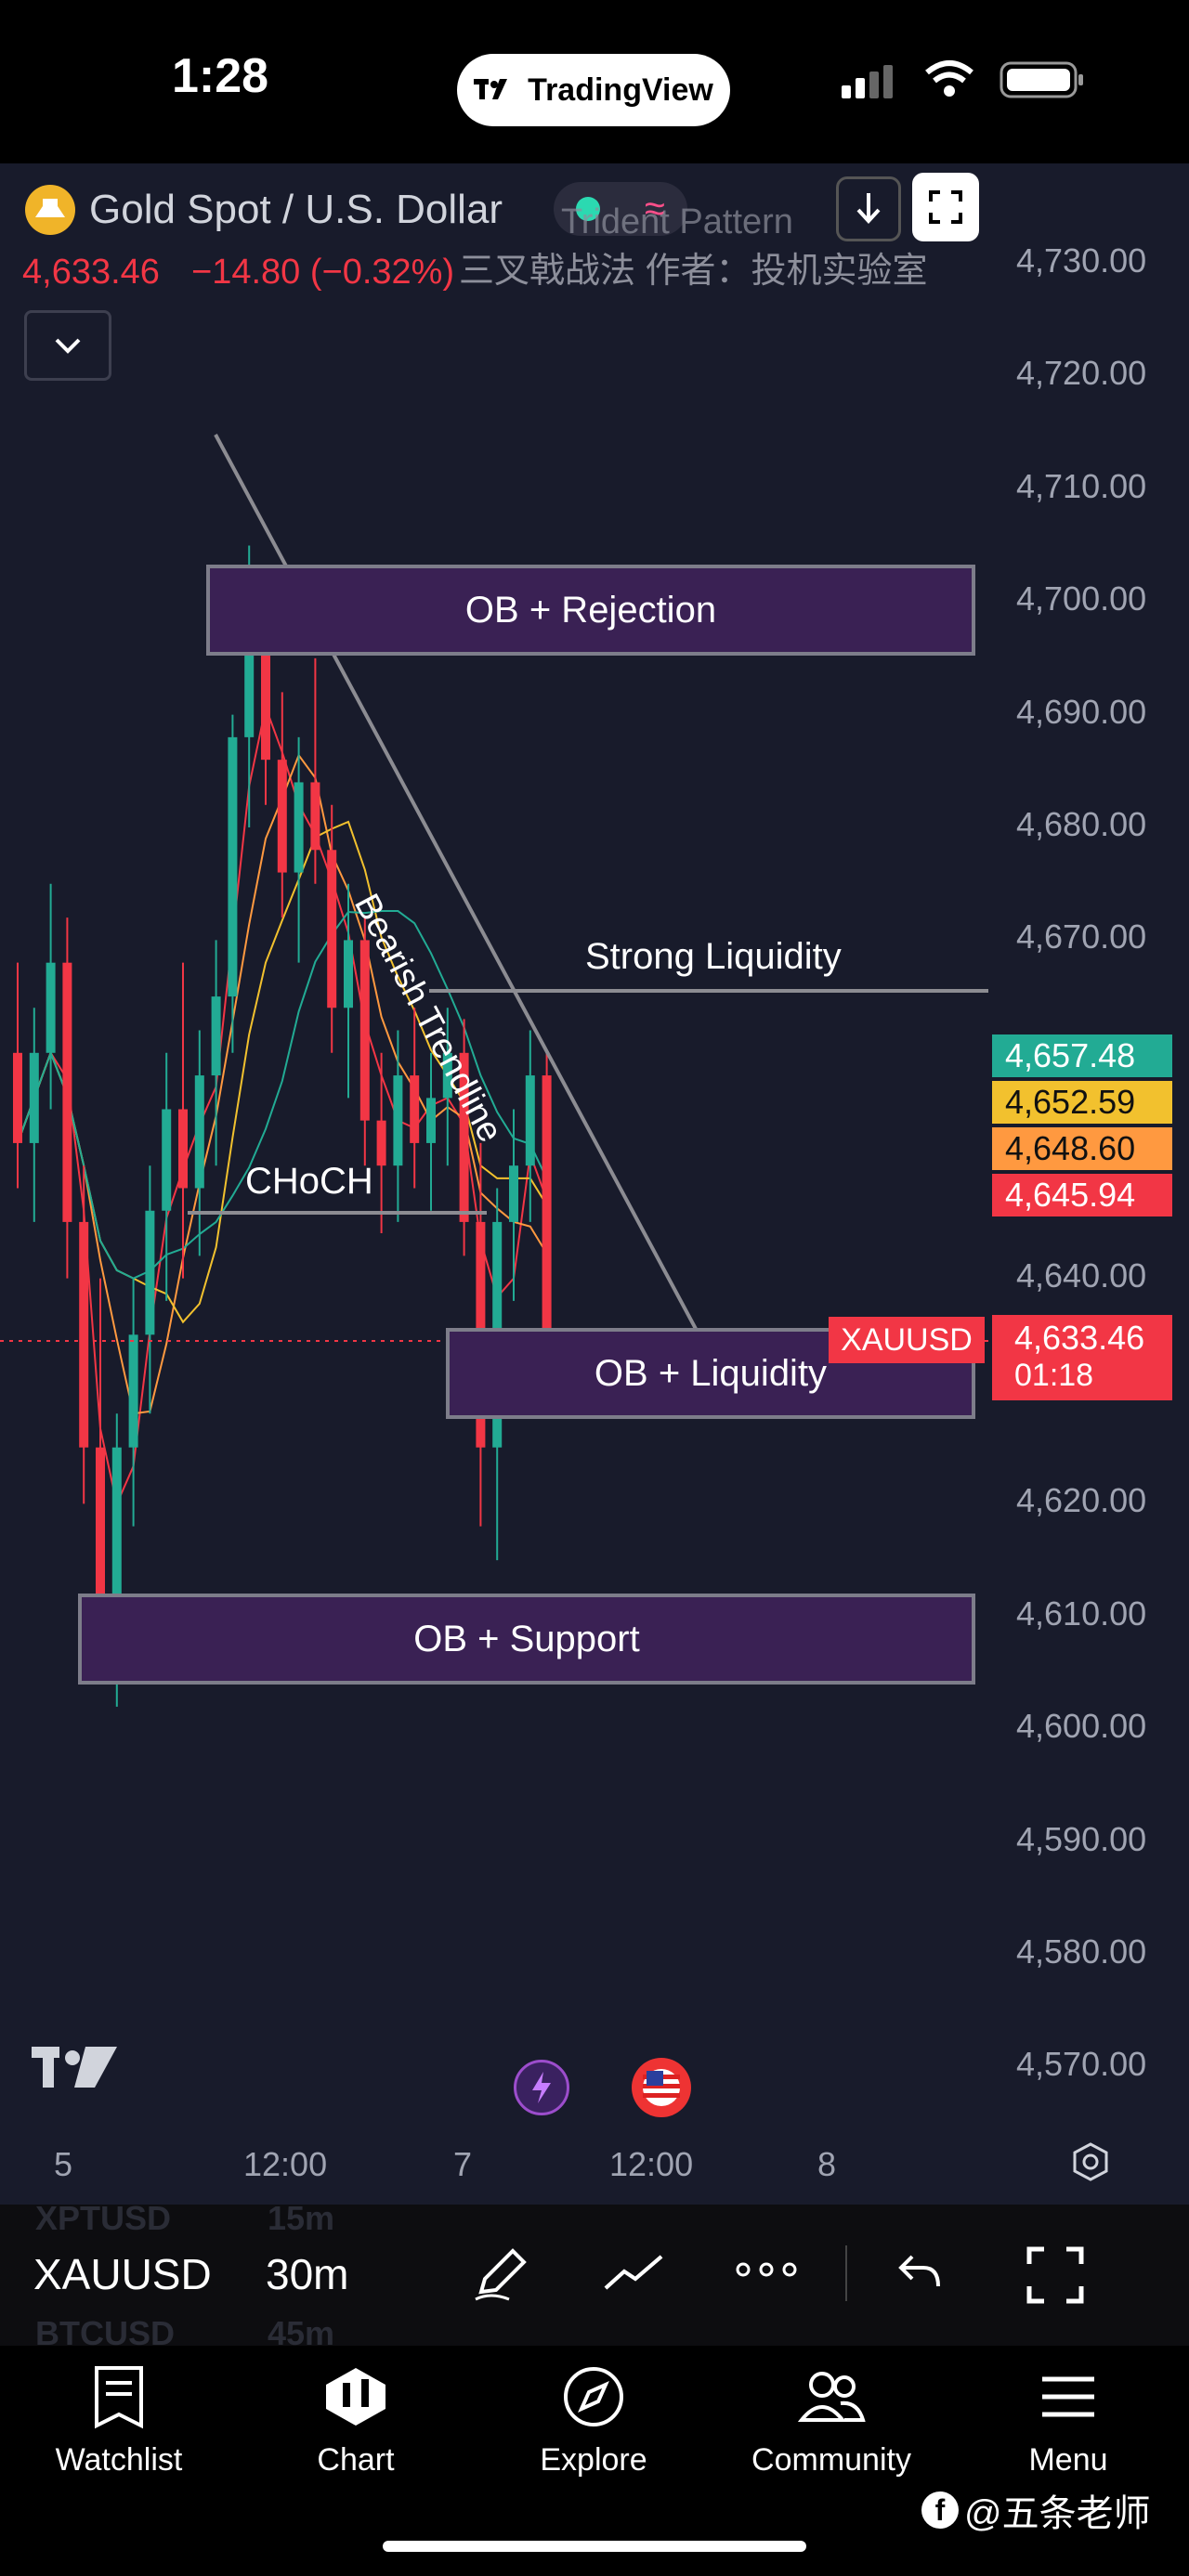 Image resolution: width=1189 pixels, height=2576 pixels. Describe the element at coordinates (1082, 1149) in the screenshot. I see `price-tag-orange: 4,648.60` at that location.